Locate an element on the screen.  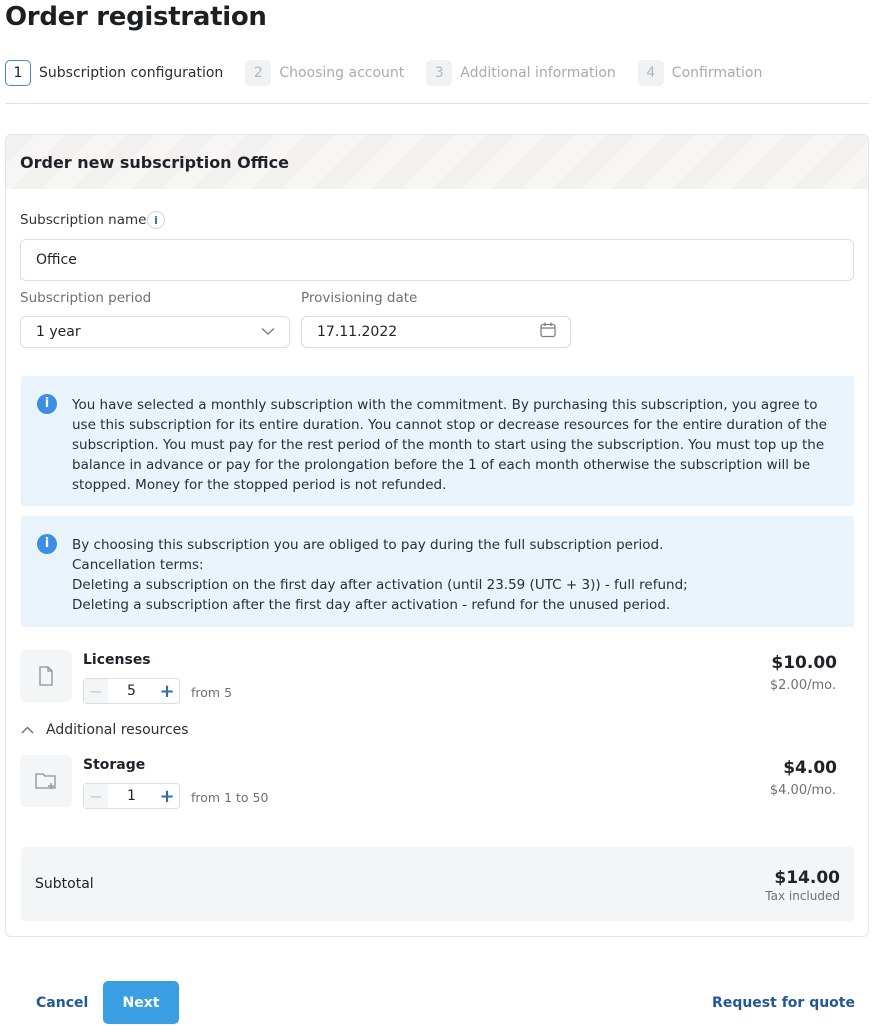
subscription-period-label: Subscription period is located at coordinates (86, 298).